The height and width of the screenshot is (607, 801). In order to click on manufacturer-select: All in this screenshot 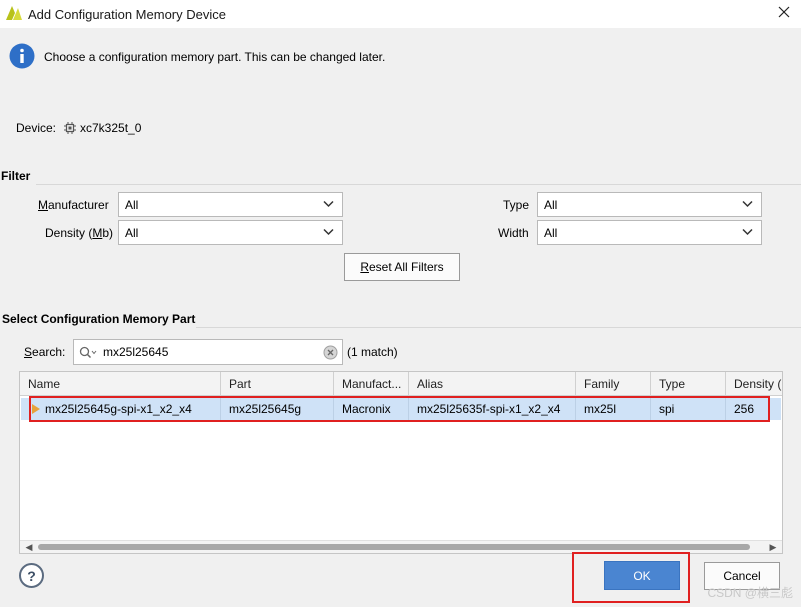, I will do `click(230, 204)`.